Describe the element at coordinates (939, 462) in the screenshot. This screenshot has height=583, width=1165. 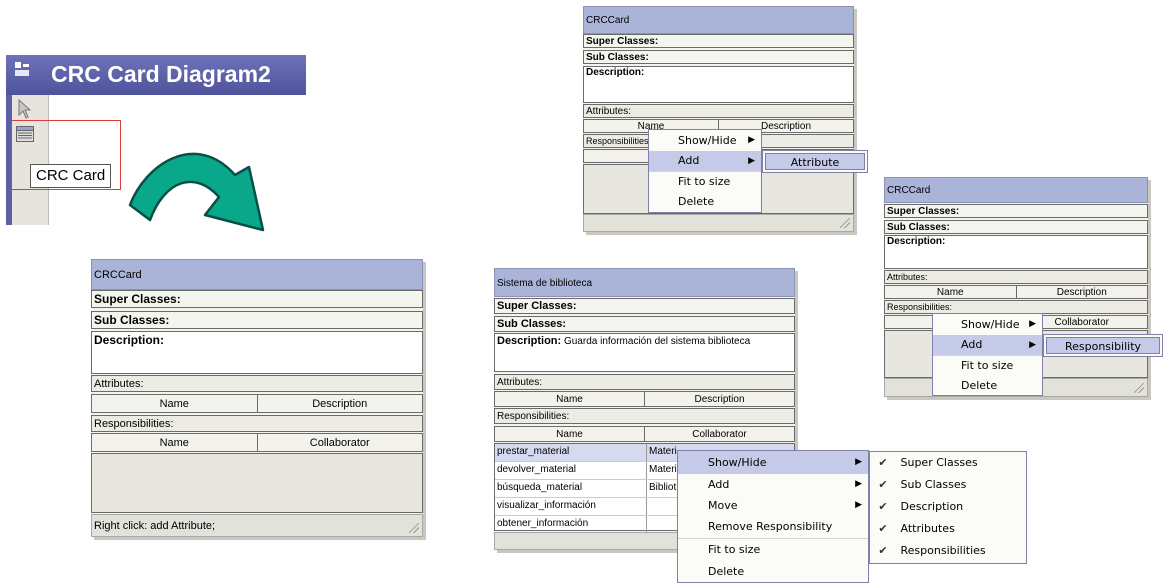
I see `submenu-super-classes-label: Super Classes` at that location.